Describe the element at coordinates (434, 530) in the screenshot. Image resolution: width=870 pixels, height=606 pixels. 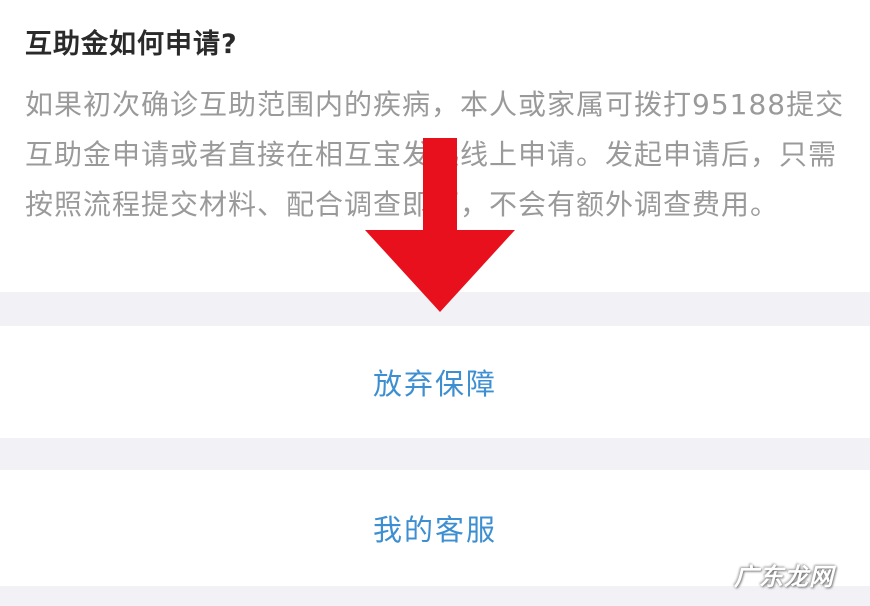
I see `my-customer-service-label: 我的客服` at that location.